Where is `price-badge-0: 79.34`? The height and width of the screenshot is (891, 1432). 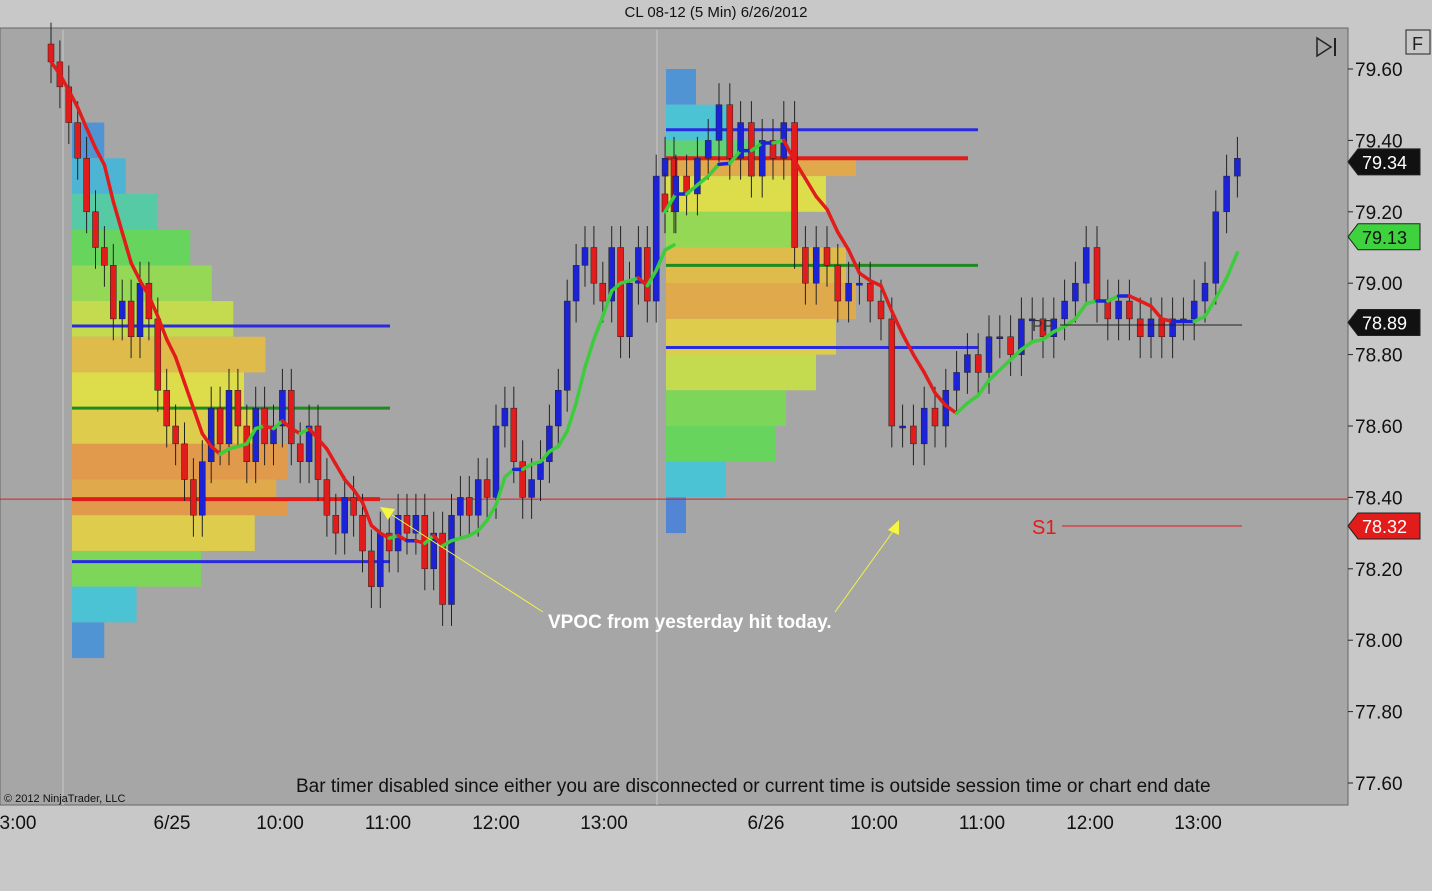
price-badge-0: 79.34 is located at coordinates (1384, 163).